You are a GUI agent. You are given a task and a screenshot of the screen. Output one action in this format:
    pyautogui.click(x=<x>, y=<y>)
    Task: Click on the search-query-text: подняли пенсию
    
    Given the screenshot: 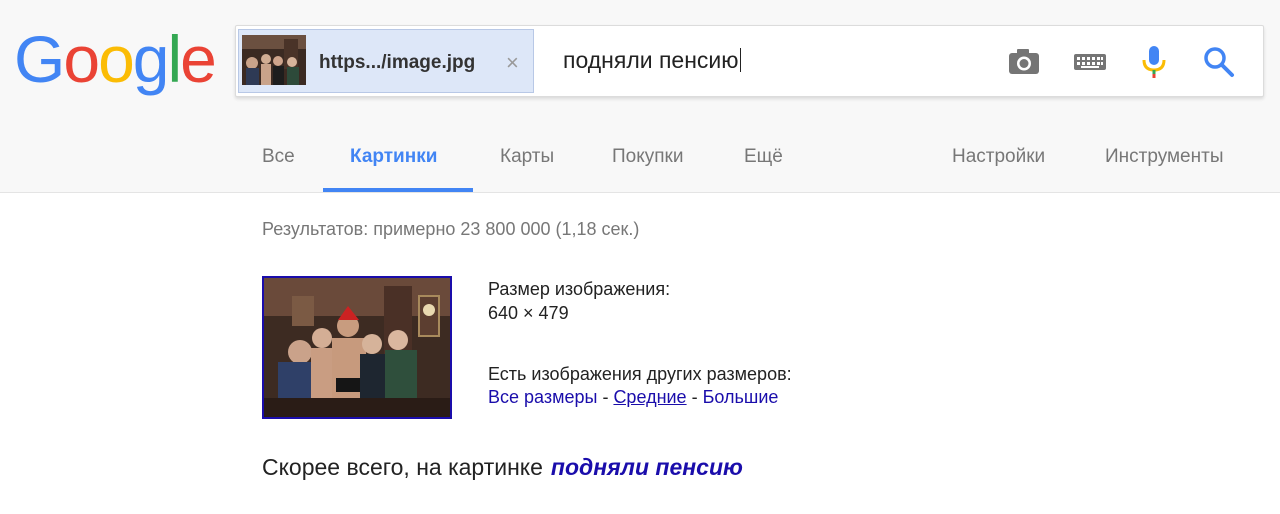 What is the action you would take?
    pyautogui.click(x=651, y=60)
    